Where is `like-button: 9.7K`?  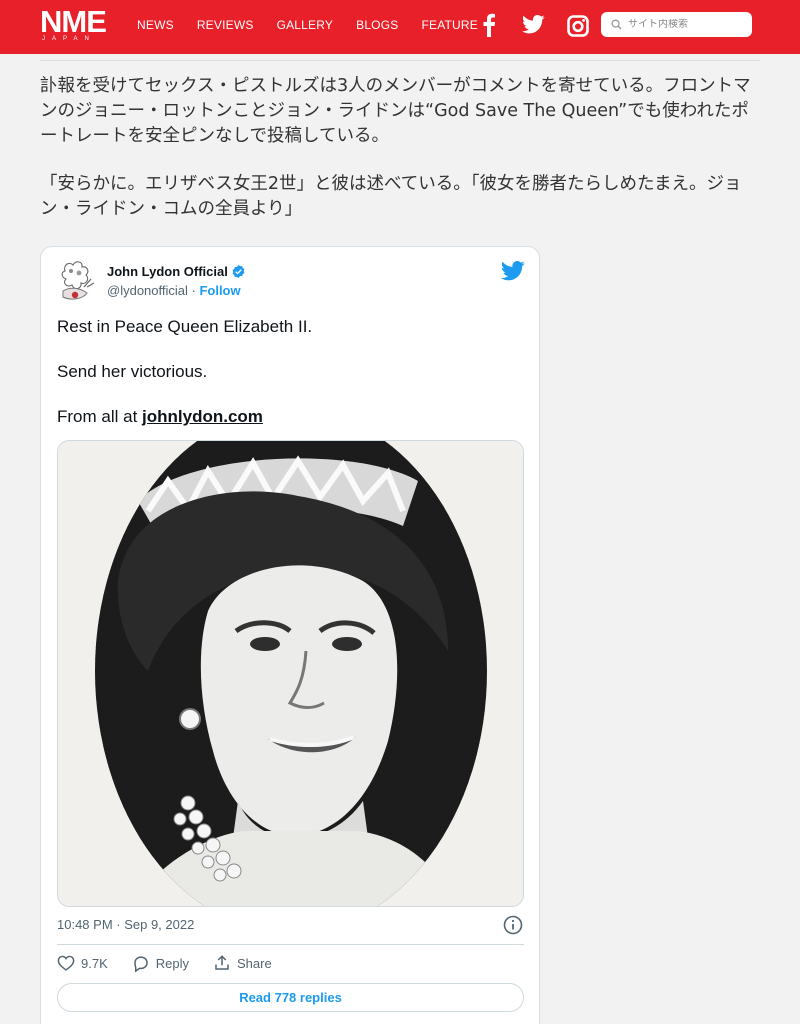
like-button: 9.7K is located at coordinates (82, 963).